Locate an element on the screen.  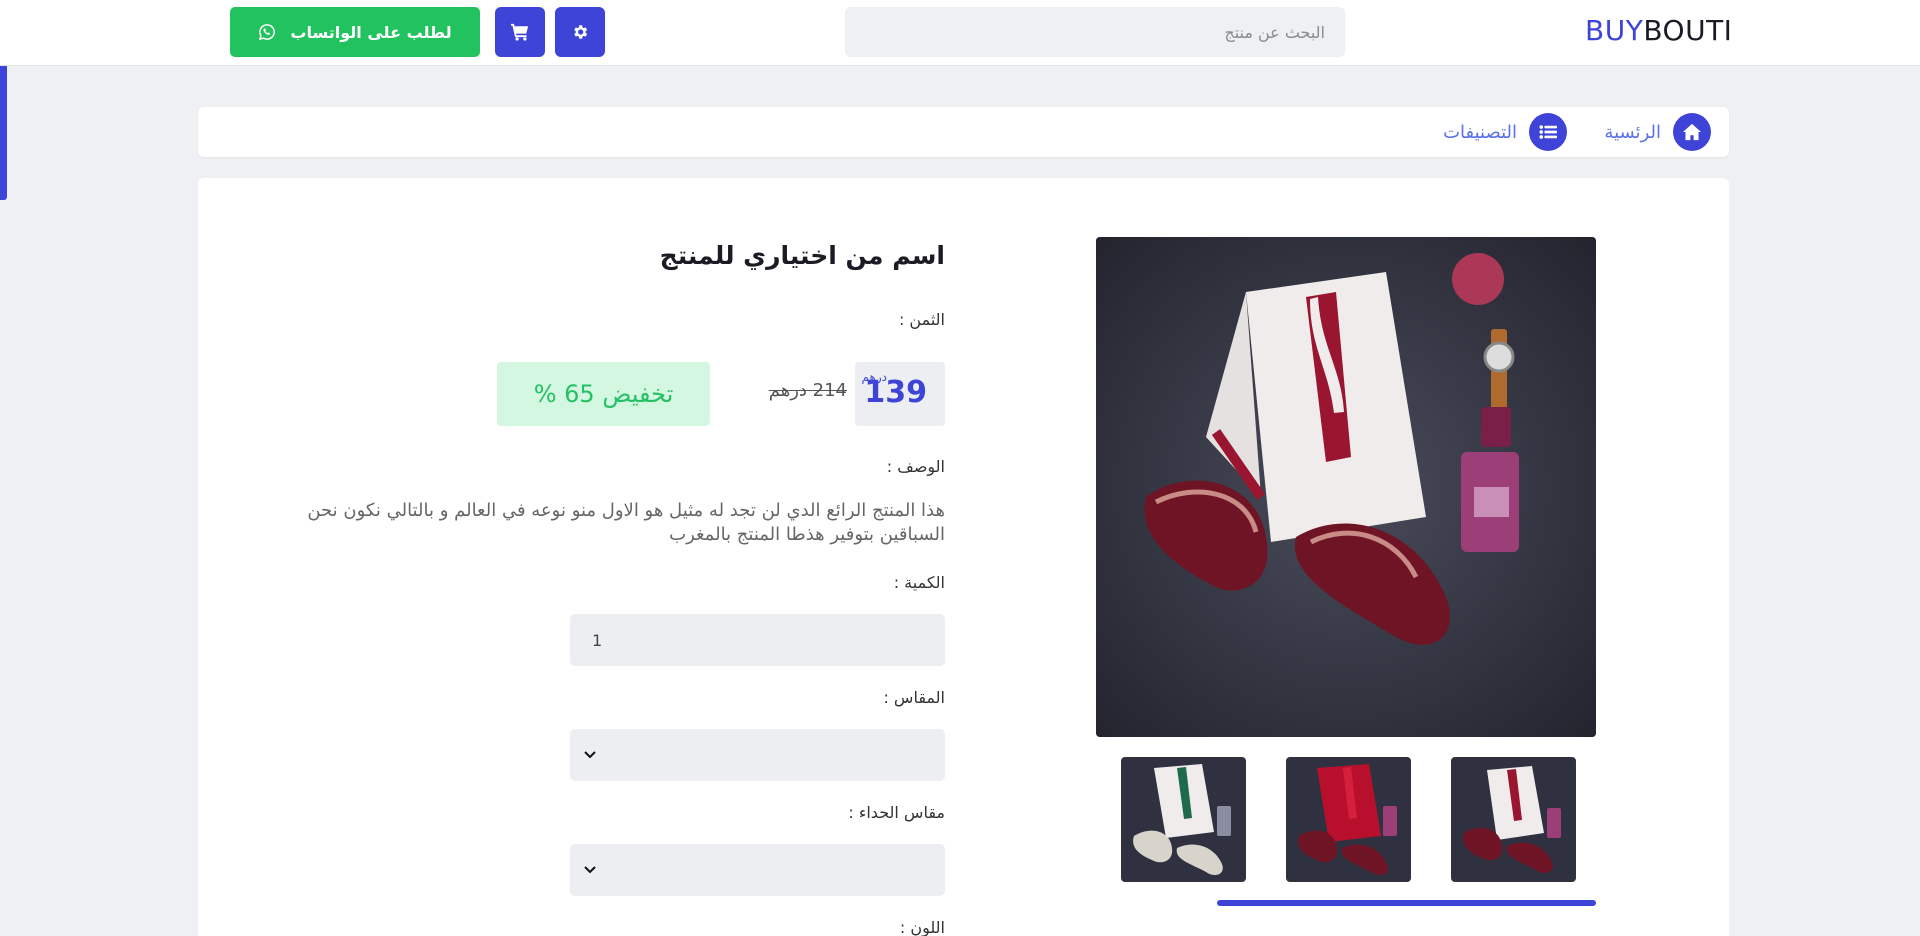
size-label: المقاس : is located at coordinates (914, 697).